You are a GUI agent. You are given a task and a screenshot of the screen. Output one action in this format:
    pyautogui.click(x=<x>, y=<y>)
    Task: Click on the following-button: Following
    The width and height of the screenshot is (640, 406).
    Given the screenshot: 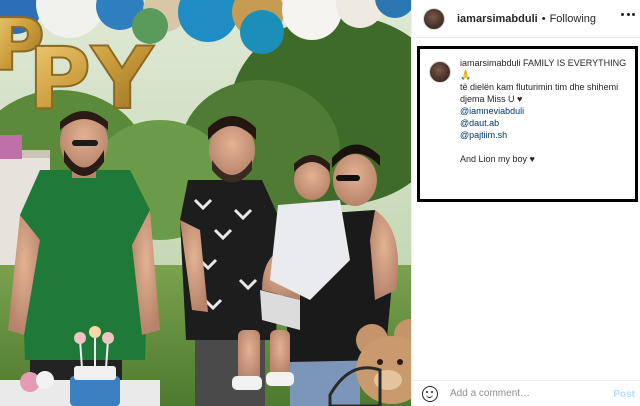 What is the action you would take?
    pyautogui.click(x=573, y=19)
    